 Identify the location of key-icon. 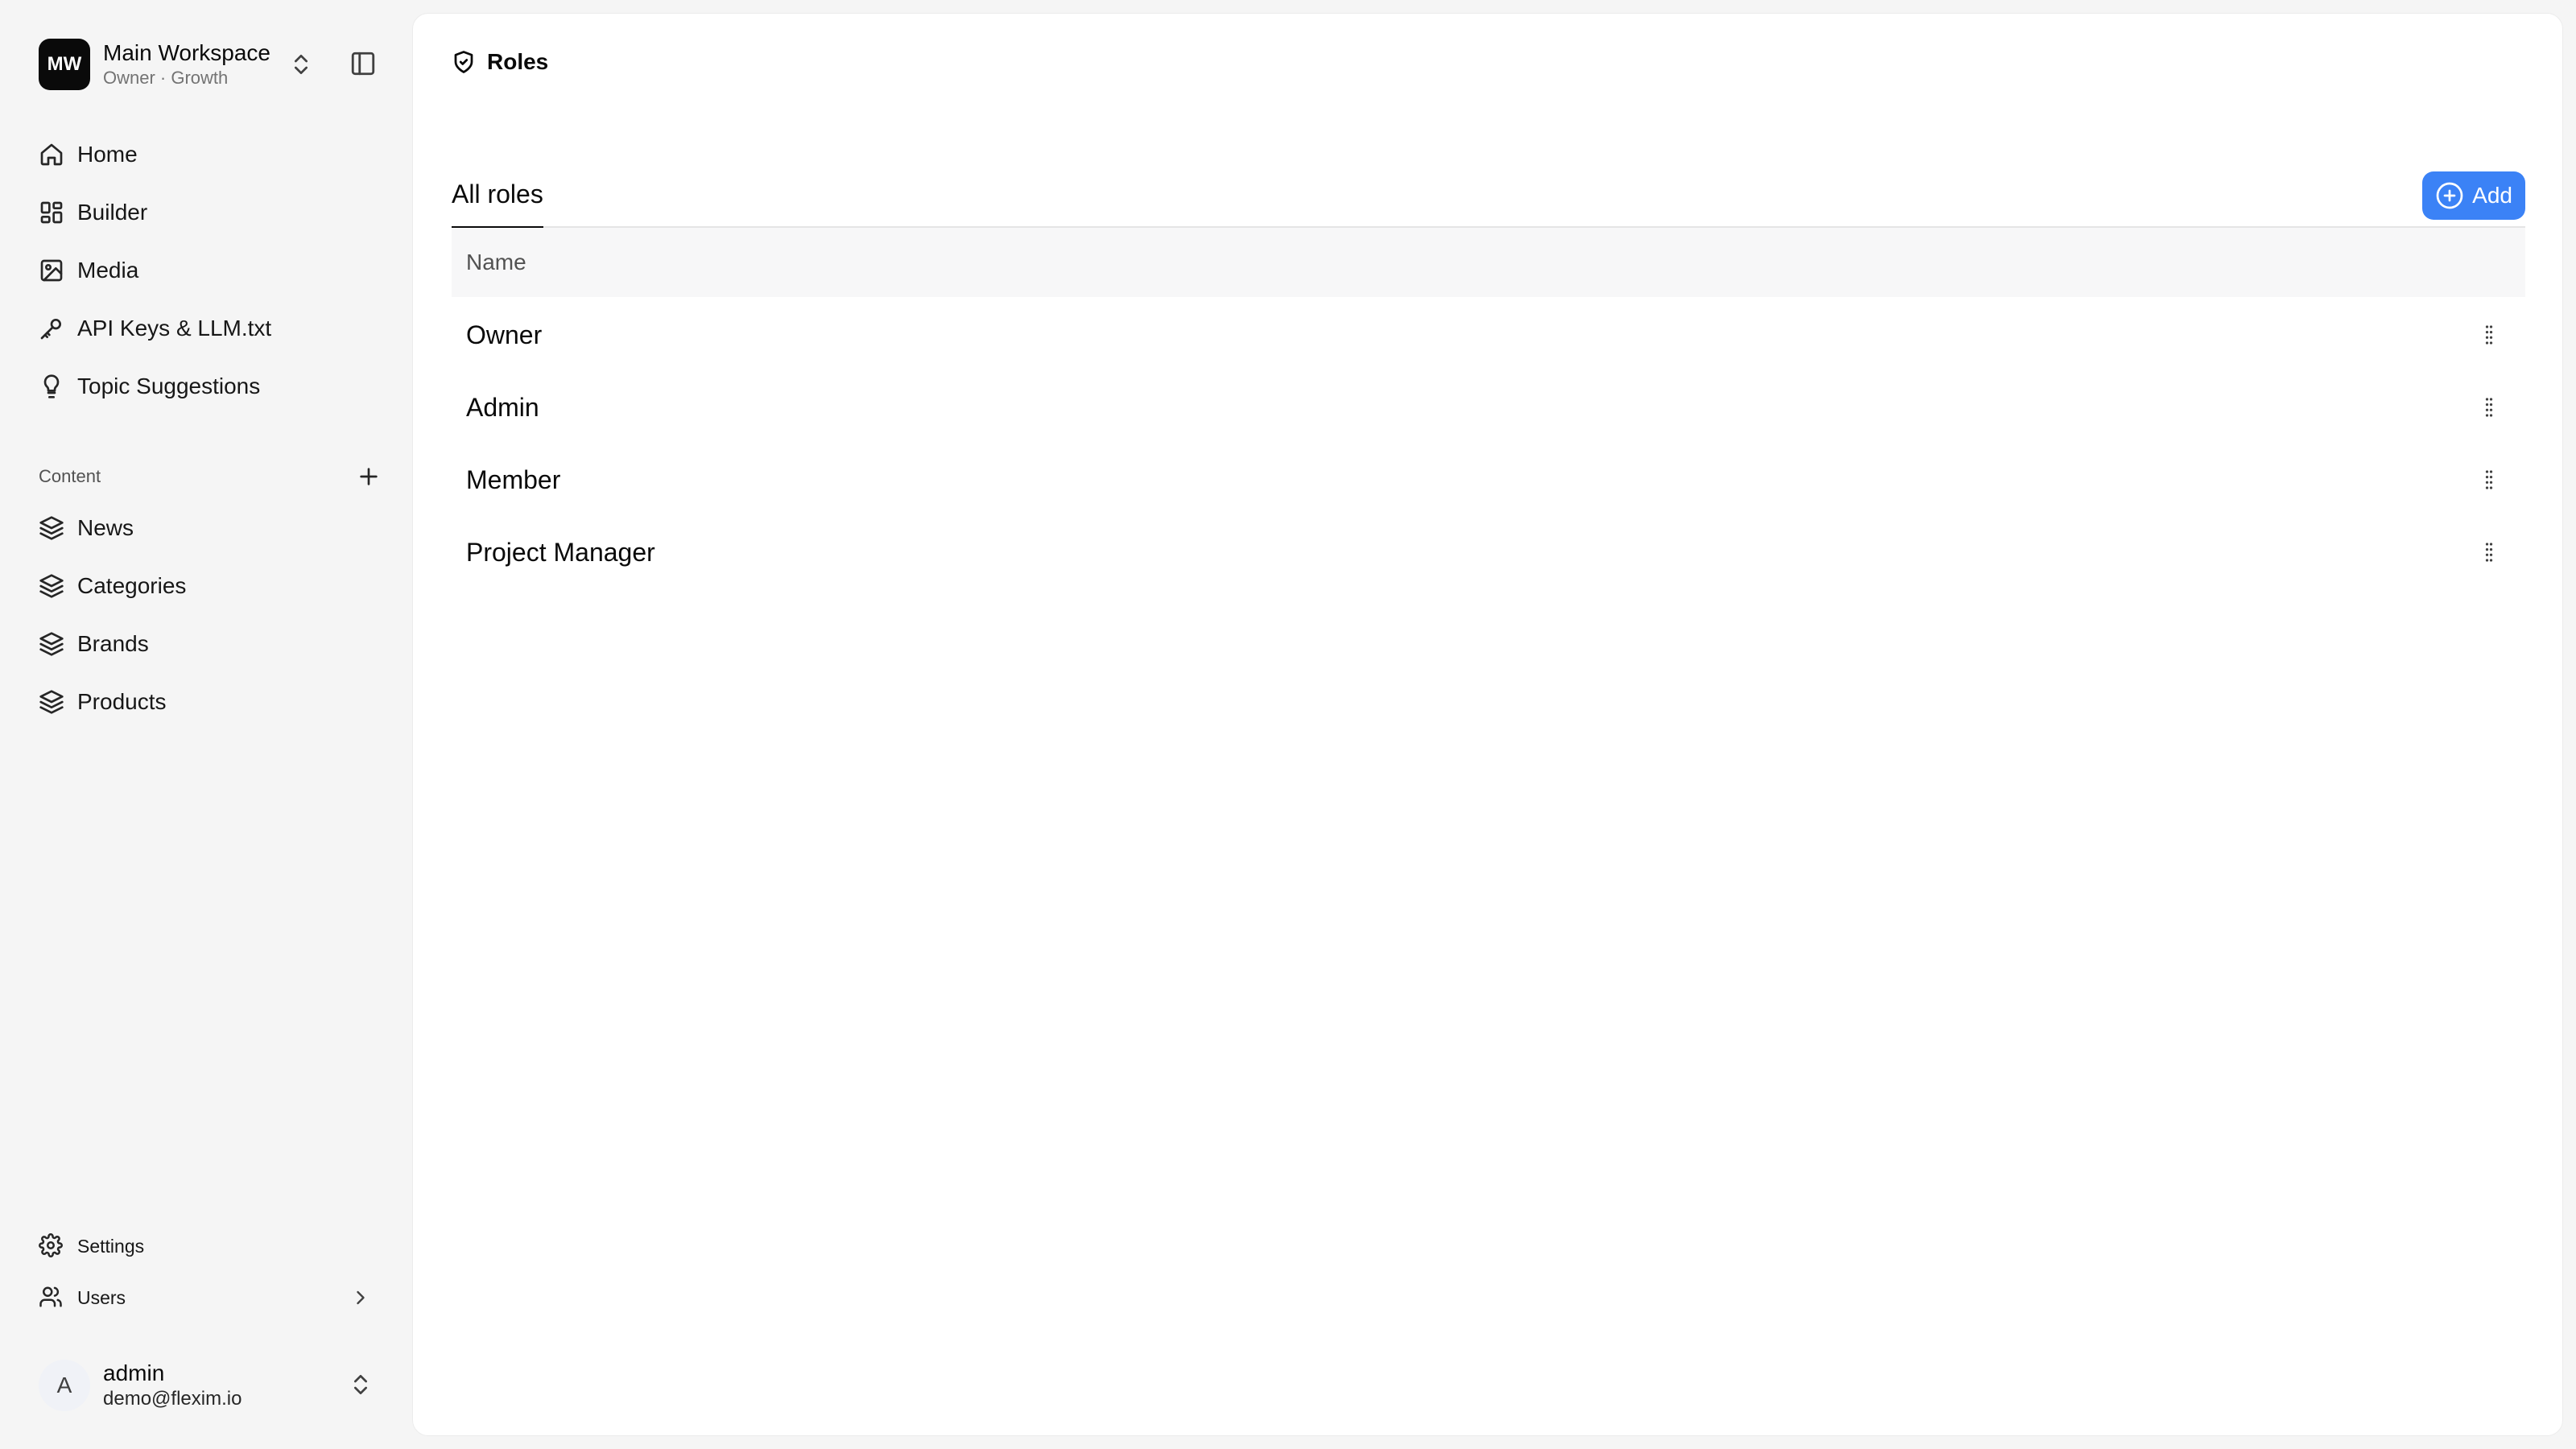
(51, 328).